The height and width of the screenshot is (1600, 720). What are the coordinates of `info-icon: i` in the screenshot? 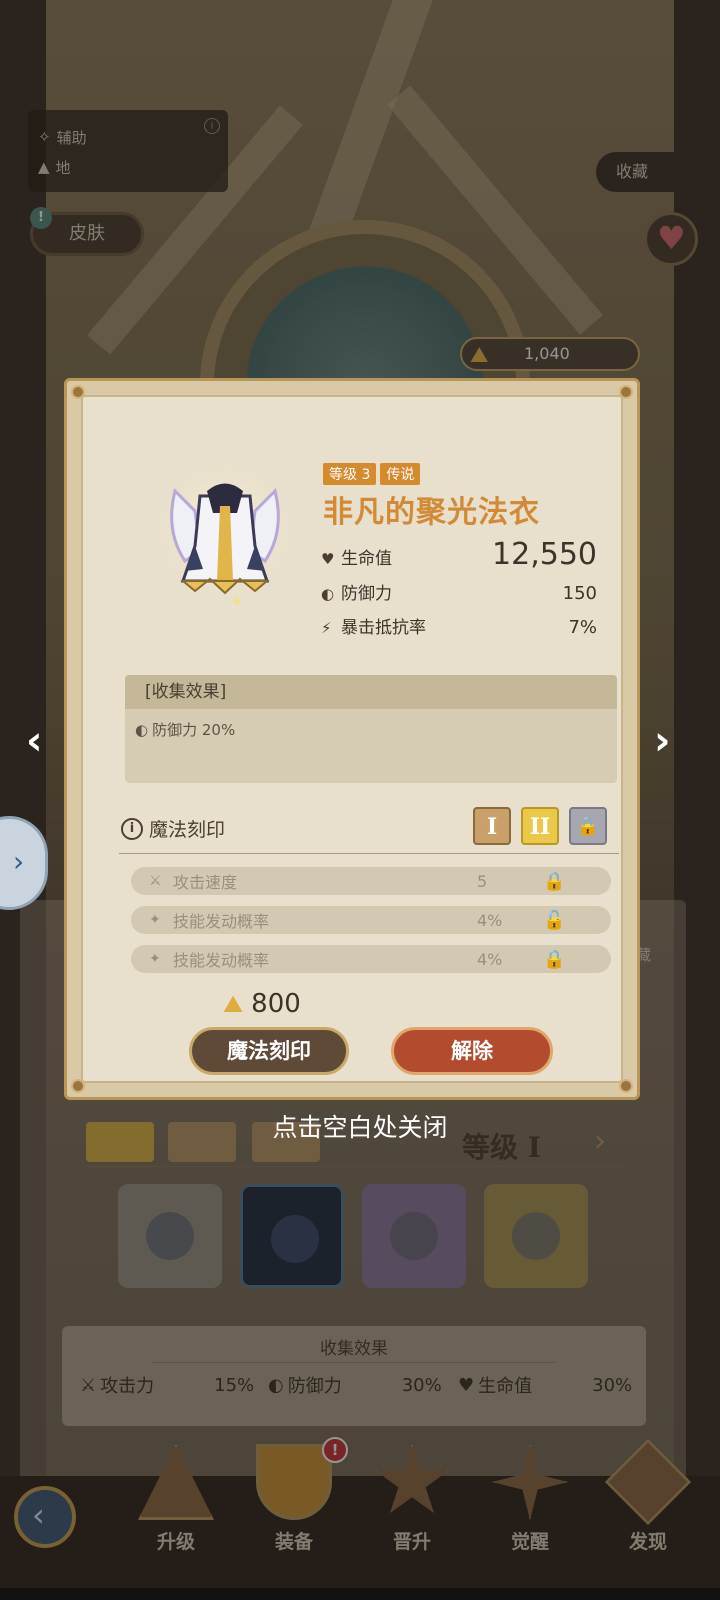 It's located at (132, 828).